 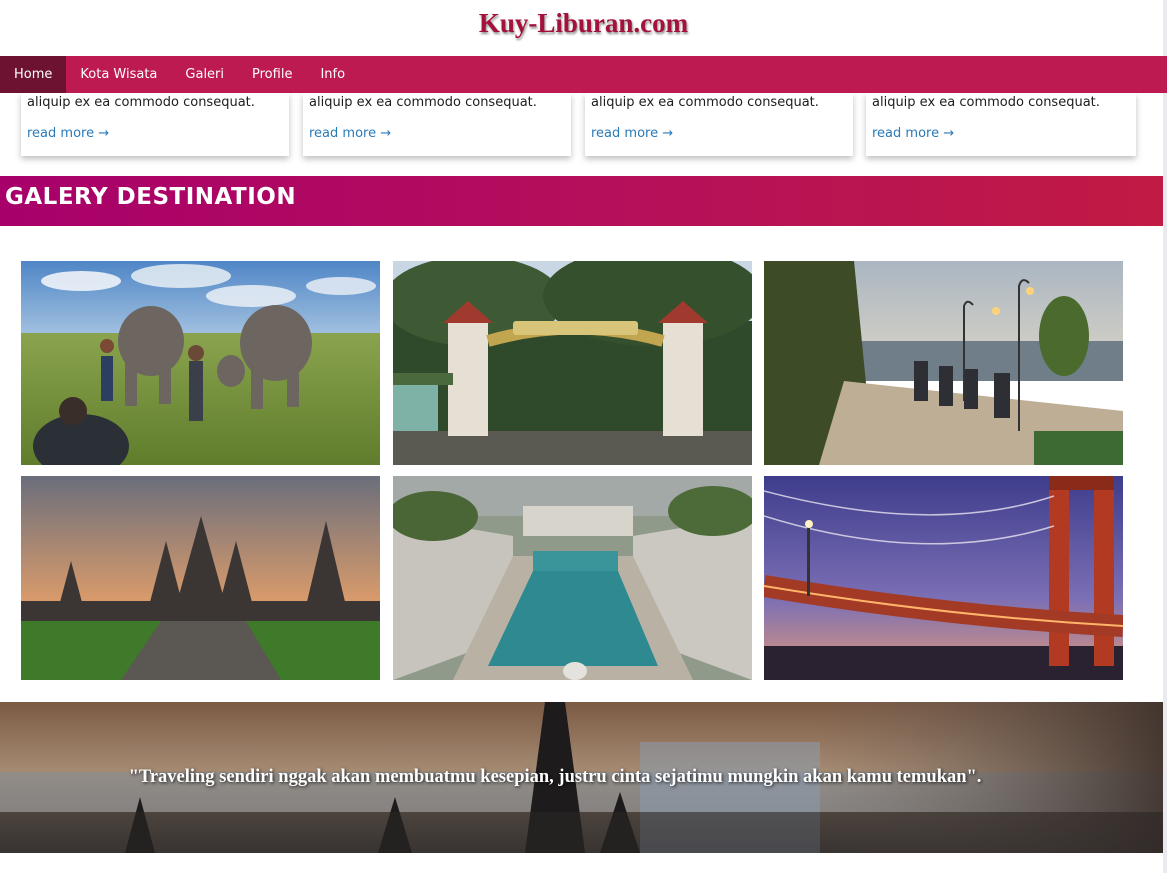 What do you see at coordinates (572, 578) in the screenshot?
I see `taman-sari-pool-photo` at bounding box center [572, 578].